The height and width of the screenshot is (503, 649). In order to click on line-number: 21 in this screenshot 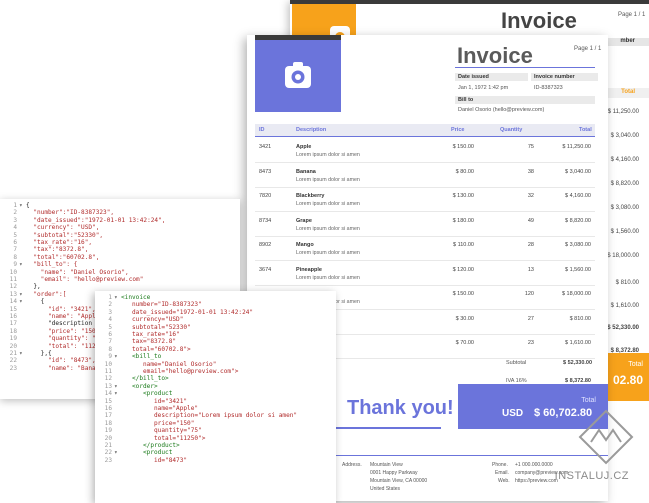, I will do `click(108, 445)`.